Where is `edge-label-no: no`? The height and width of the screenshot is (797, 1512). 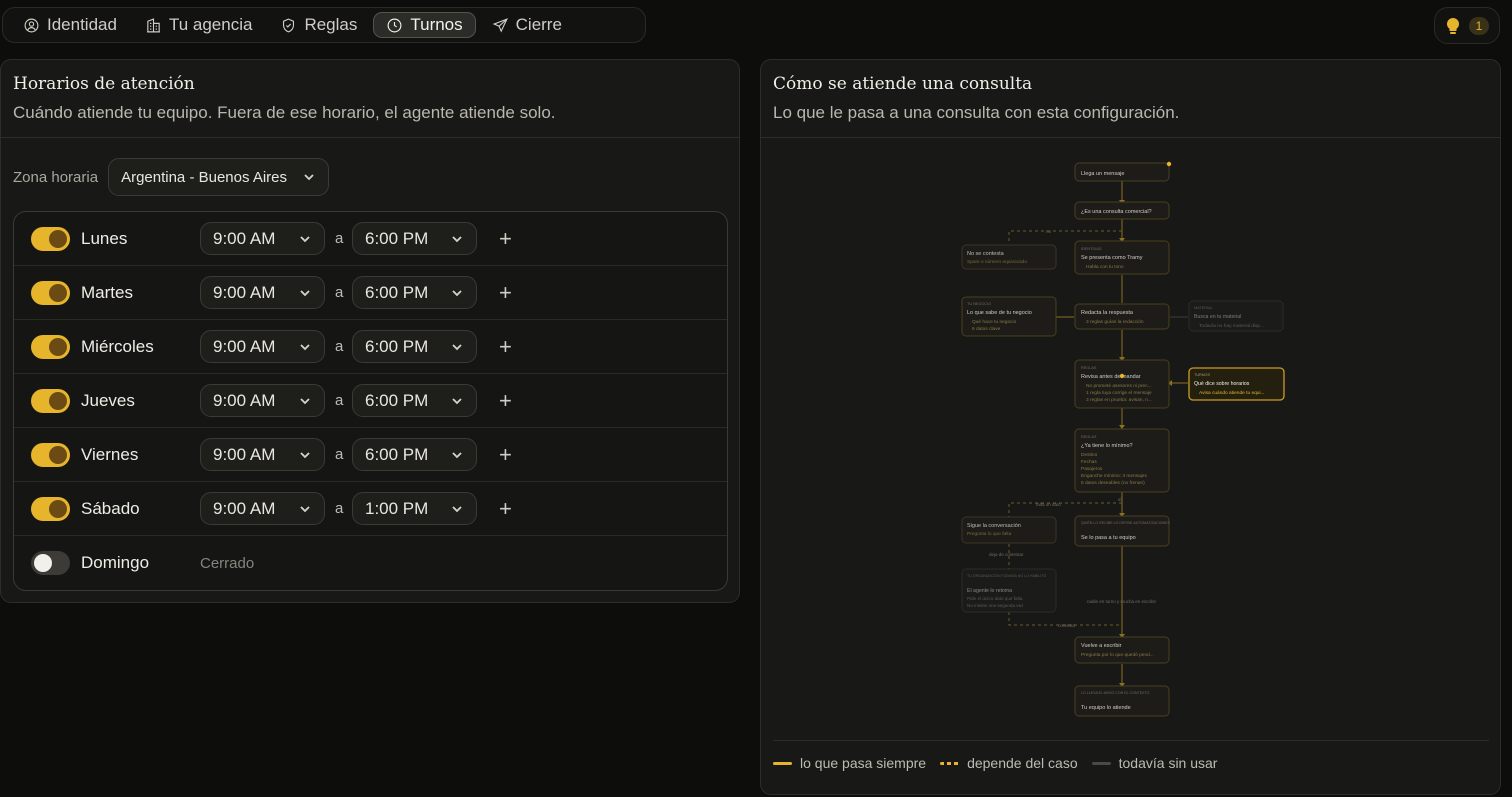
edge-label-no: no is located at coordinates (1049, 231).